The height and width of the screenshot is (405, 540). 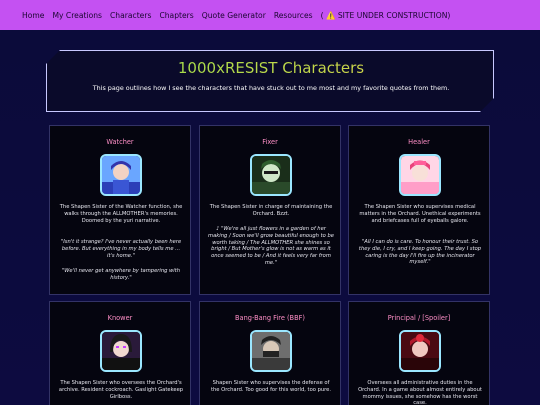 What do you see at coordinates (176, 15) in the screenshot?
I see `nav-chapters-link: Chapters` at bounding box center [176, 15].